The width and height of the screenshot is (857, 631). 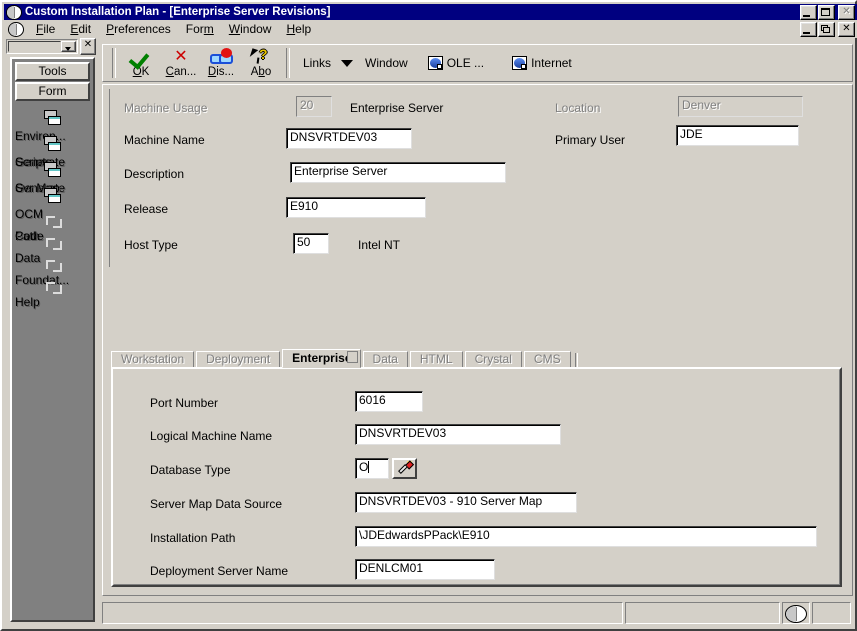 I want to click on mdi-restore-button, so click(x=826, y=29).